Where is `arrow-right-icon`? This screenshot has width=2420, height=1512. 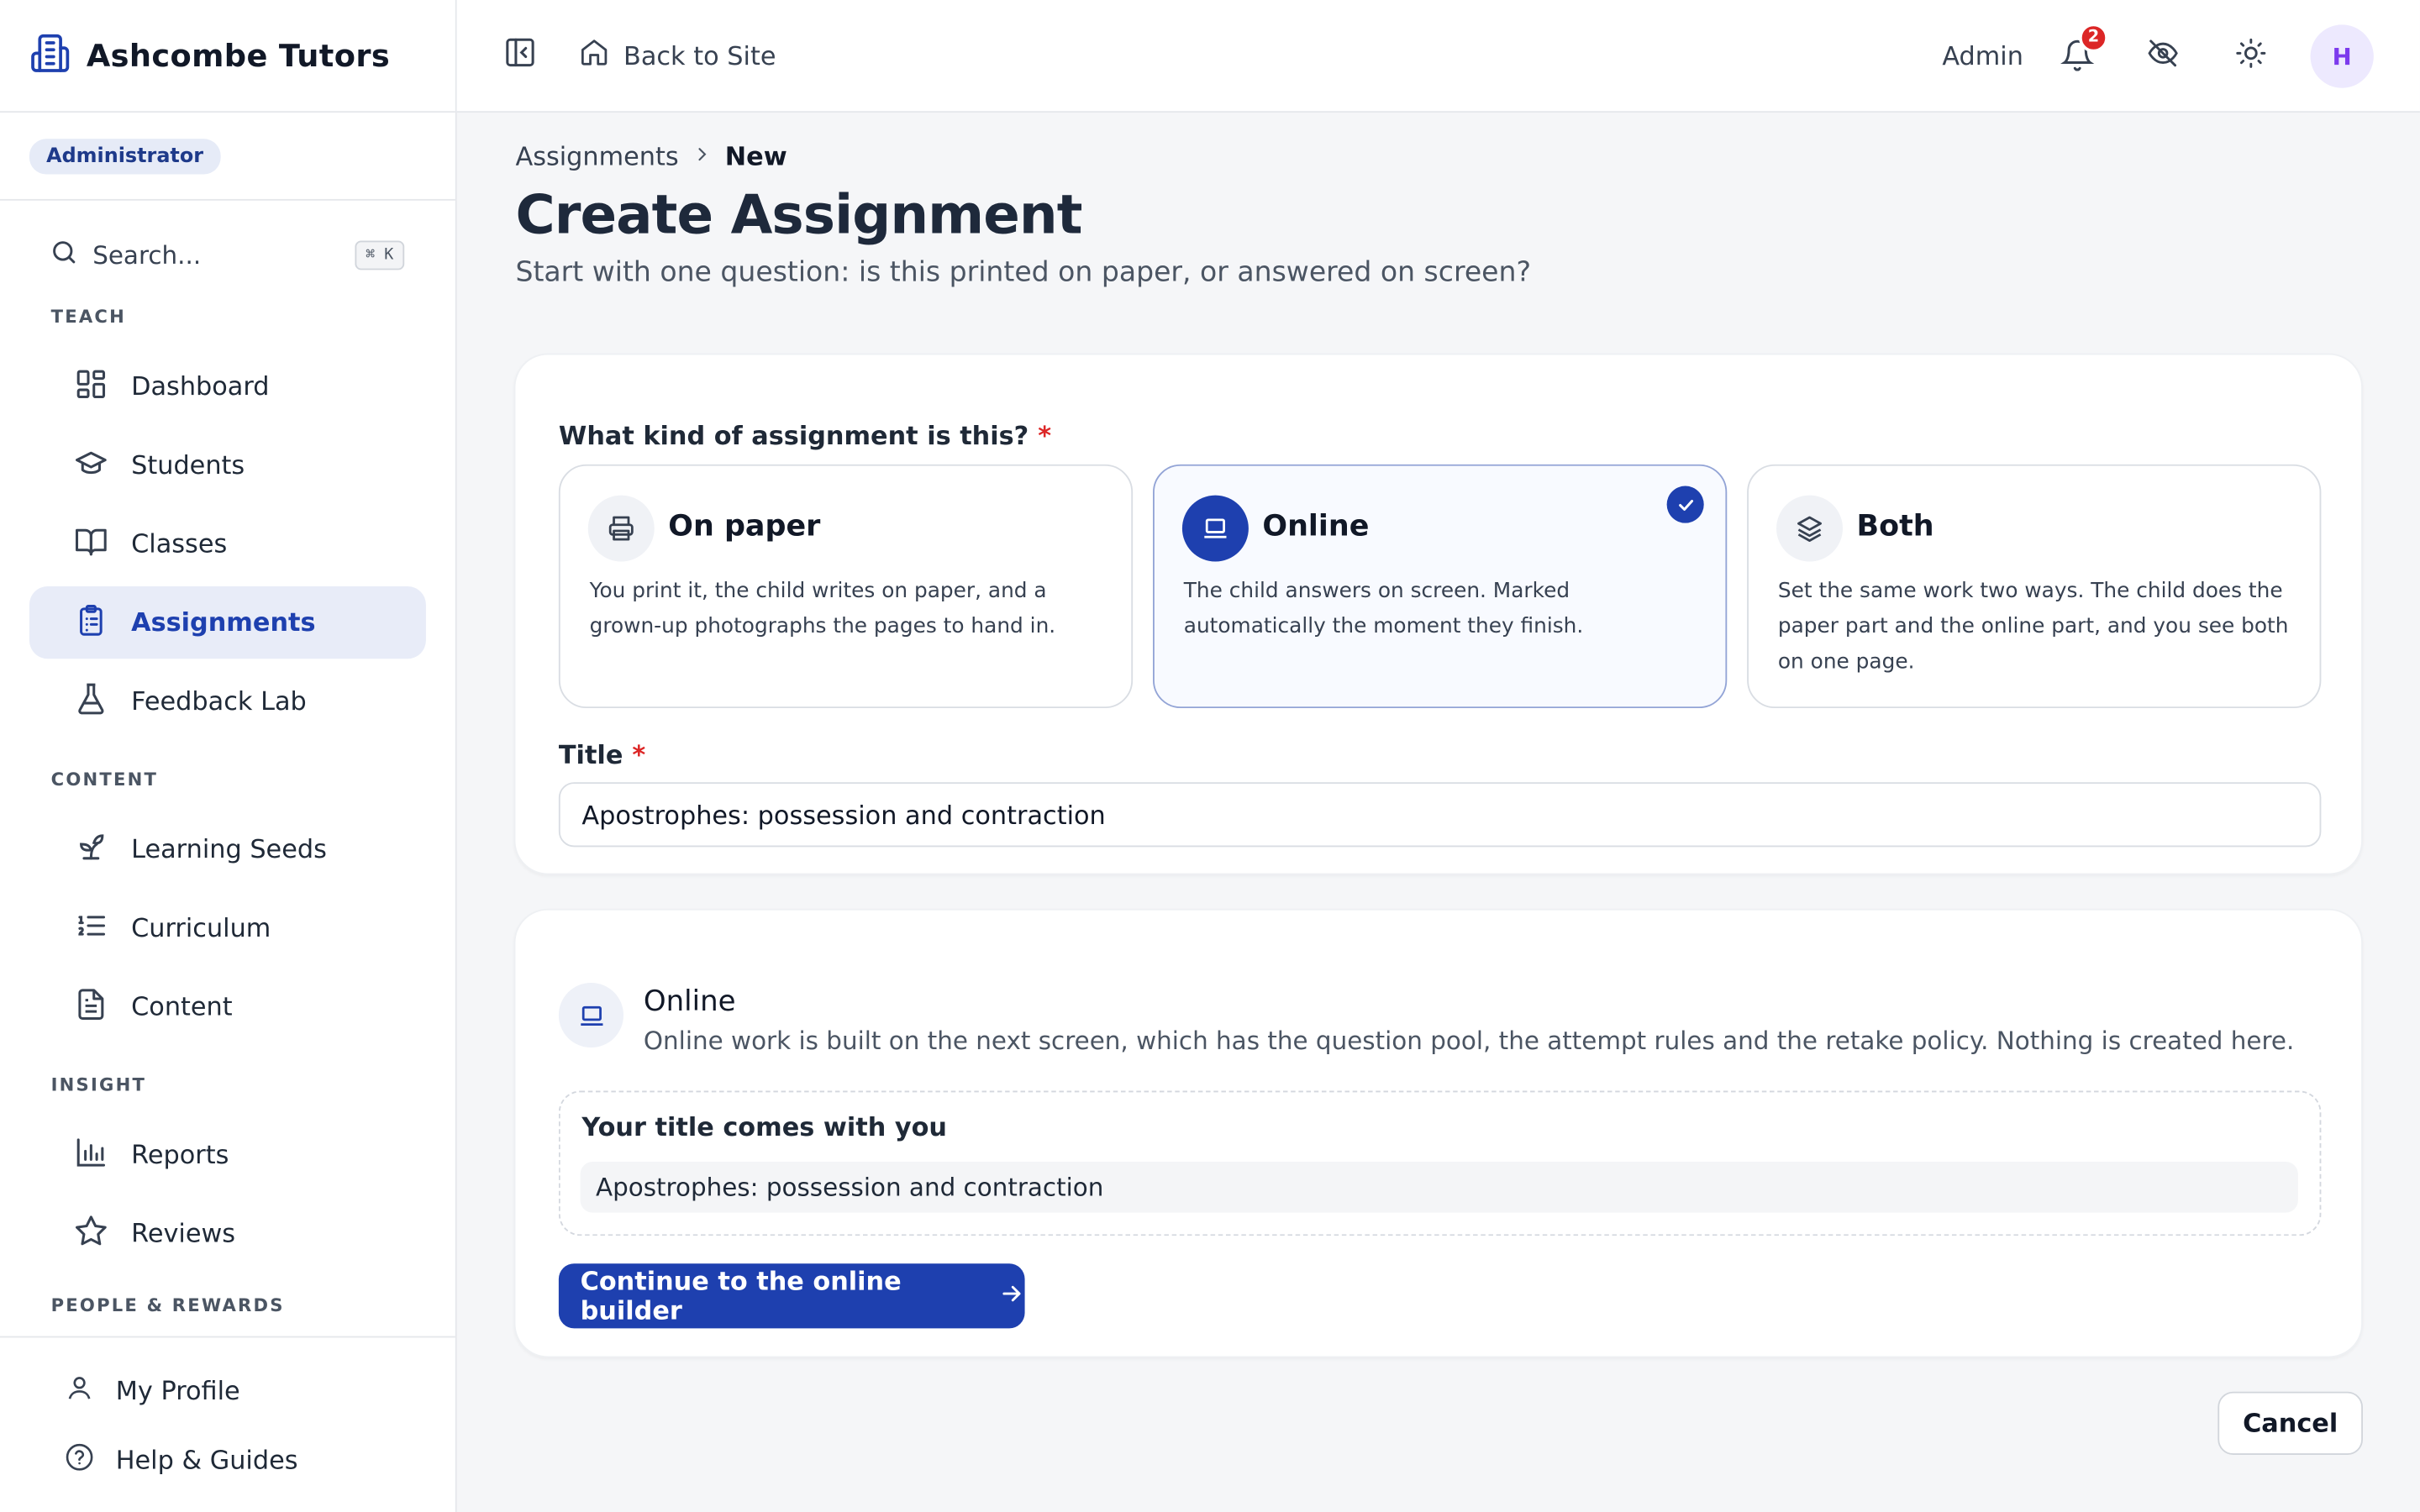
arrow-right-icon is located at coordinates (997, 1296).